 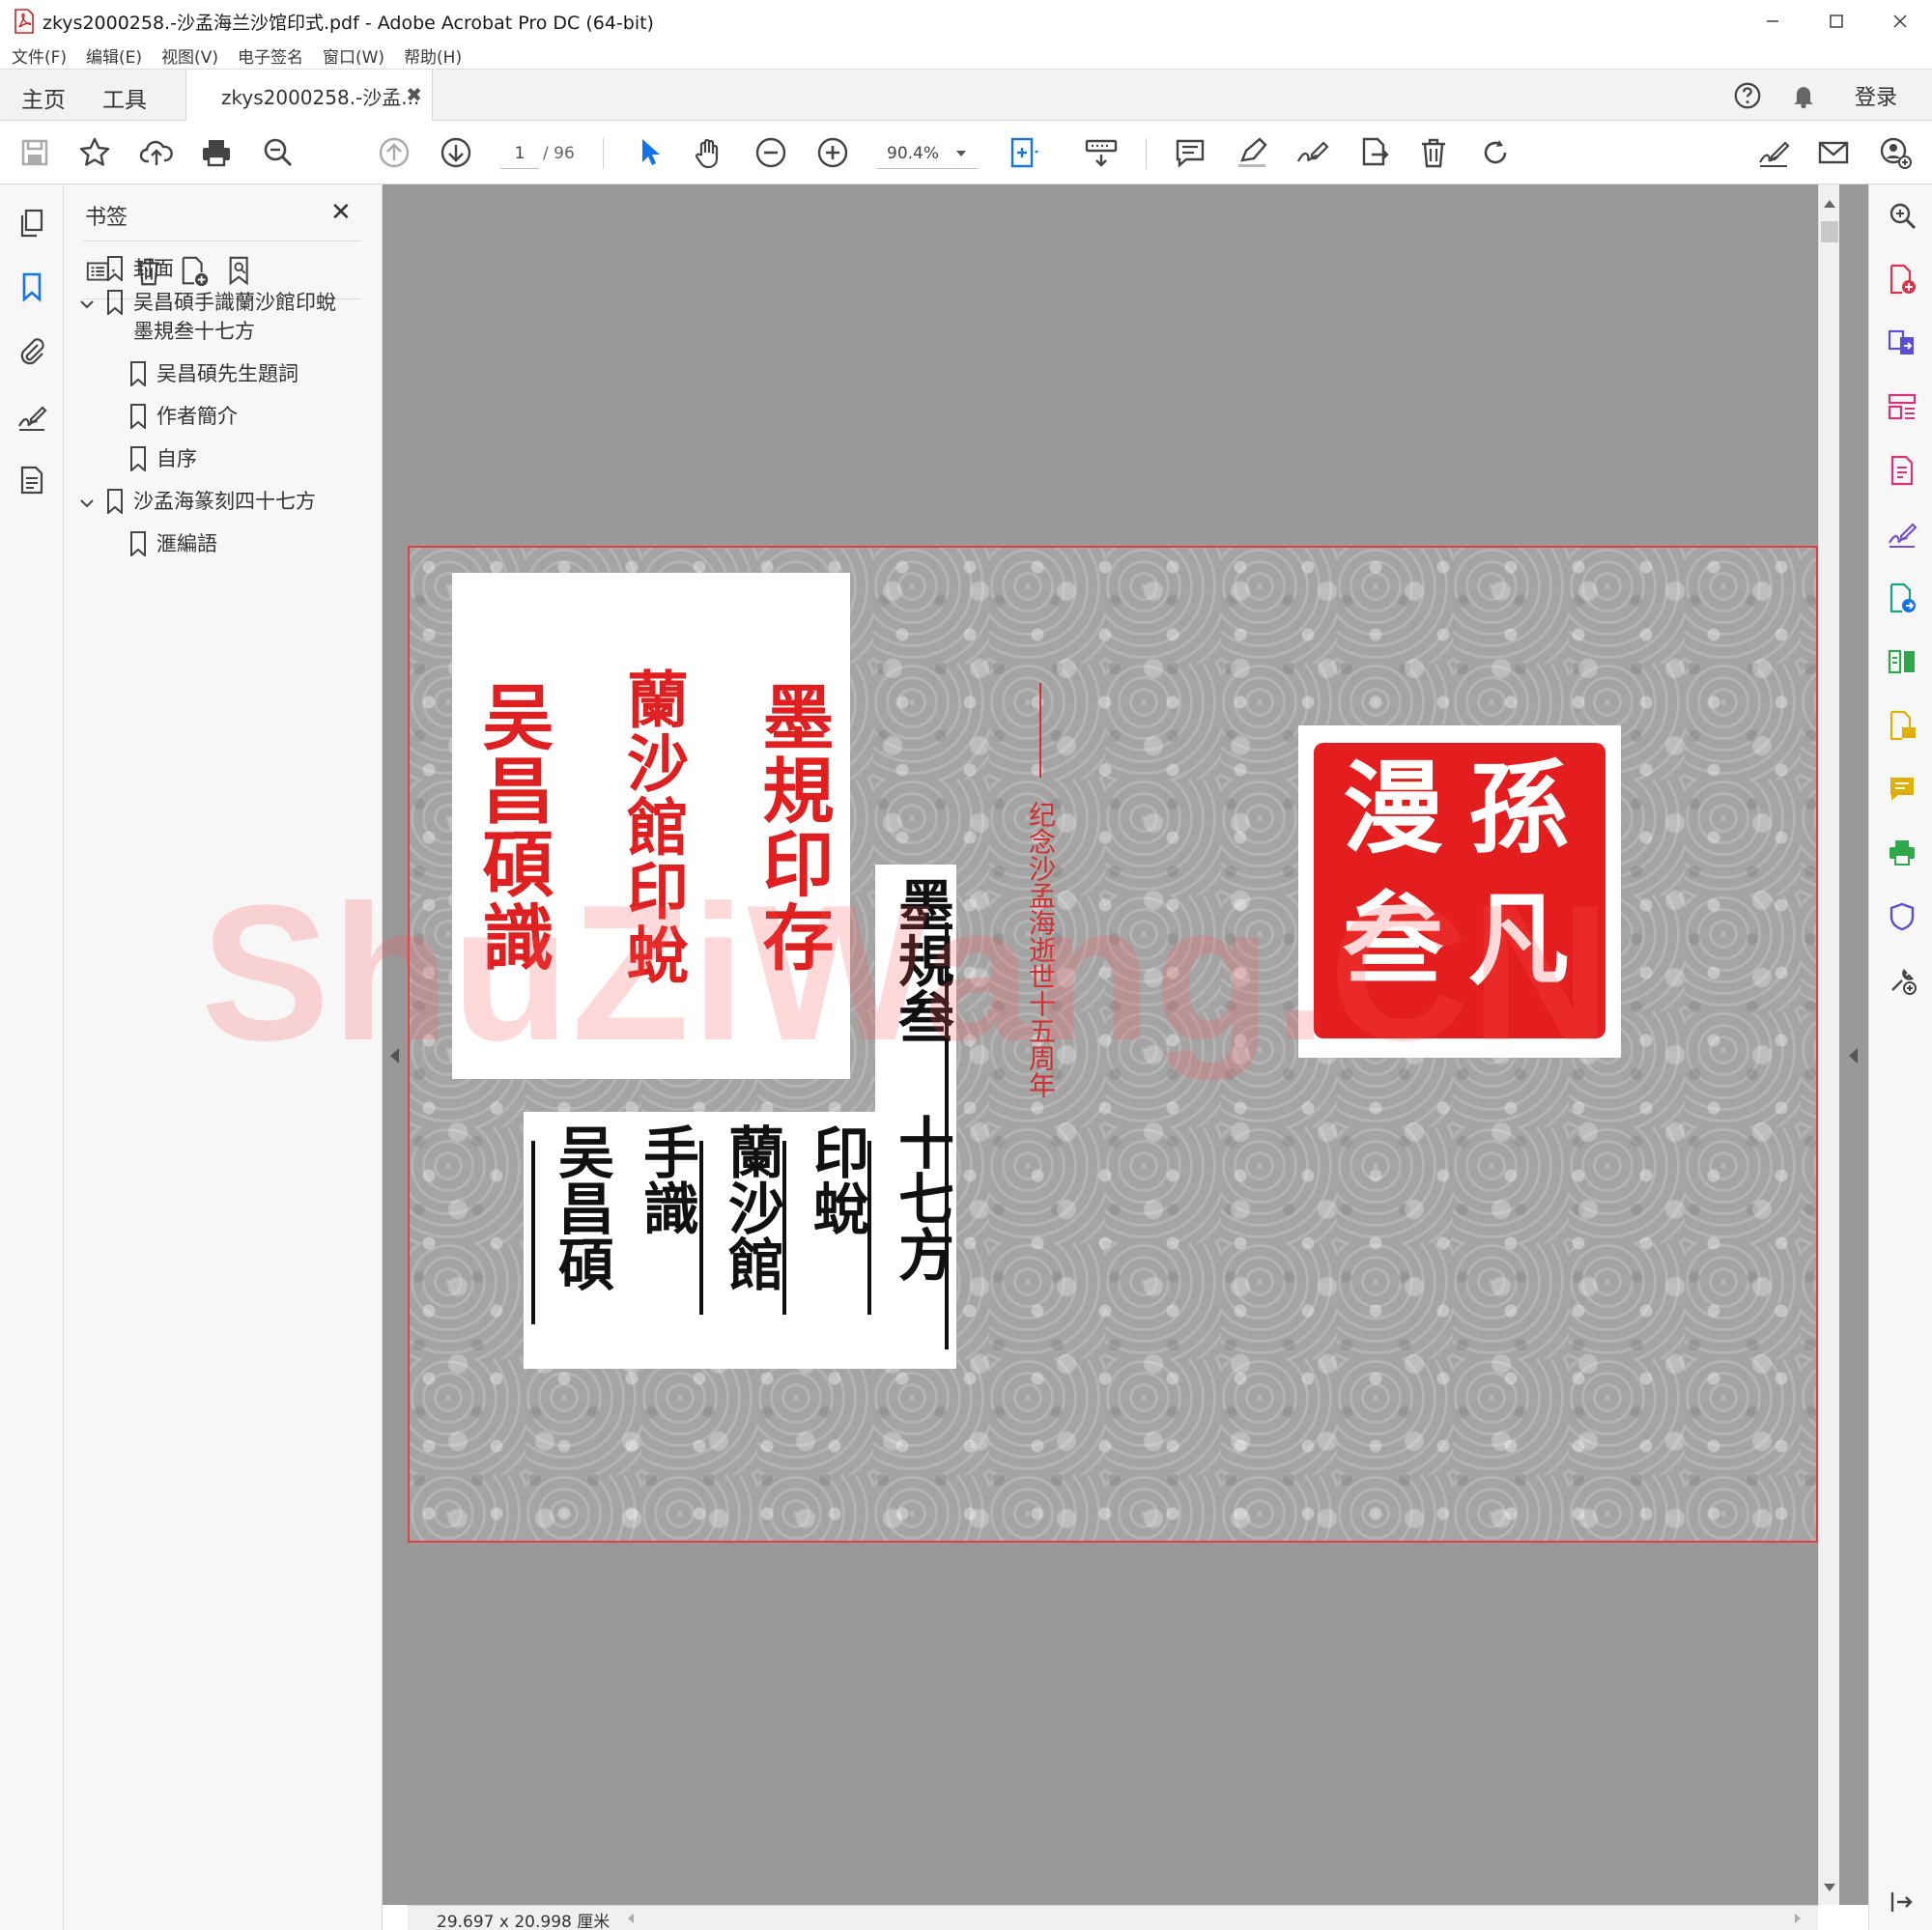 I want to click on document-properties-icon, so click(x=31, y=480).